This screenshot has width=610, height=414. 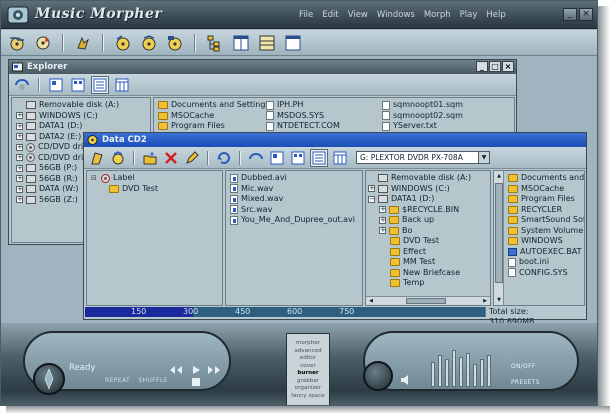 What do you see at coordinates (100, 84) in the screenshot?
I see `explorer-list-view-icon` at bounding box center [100, 84].